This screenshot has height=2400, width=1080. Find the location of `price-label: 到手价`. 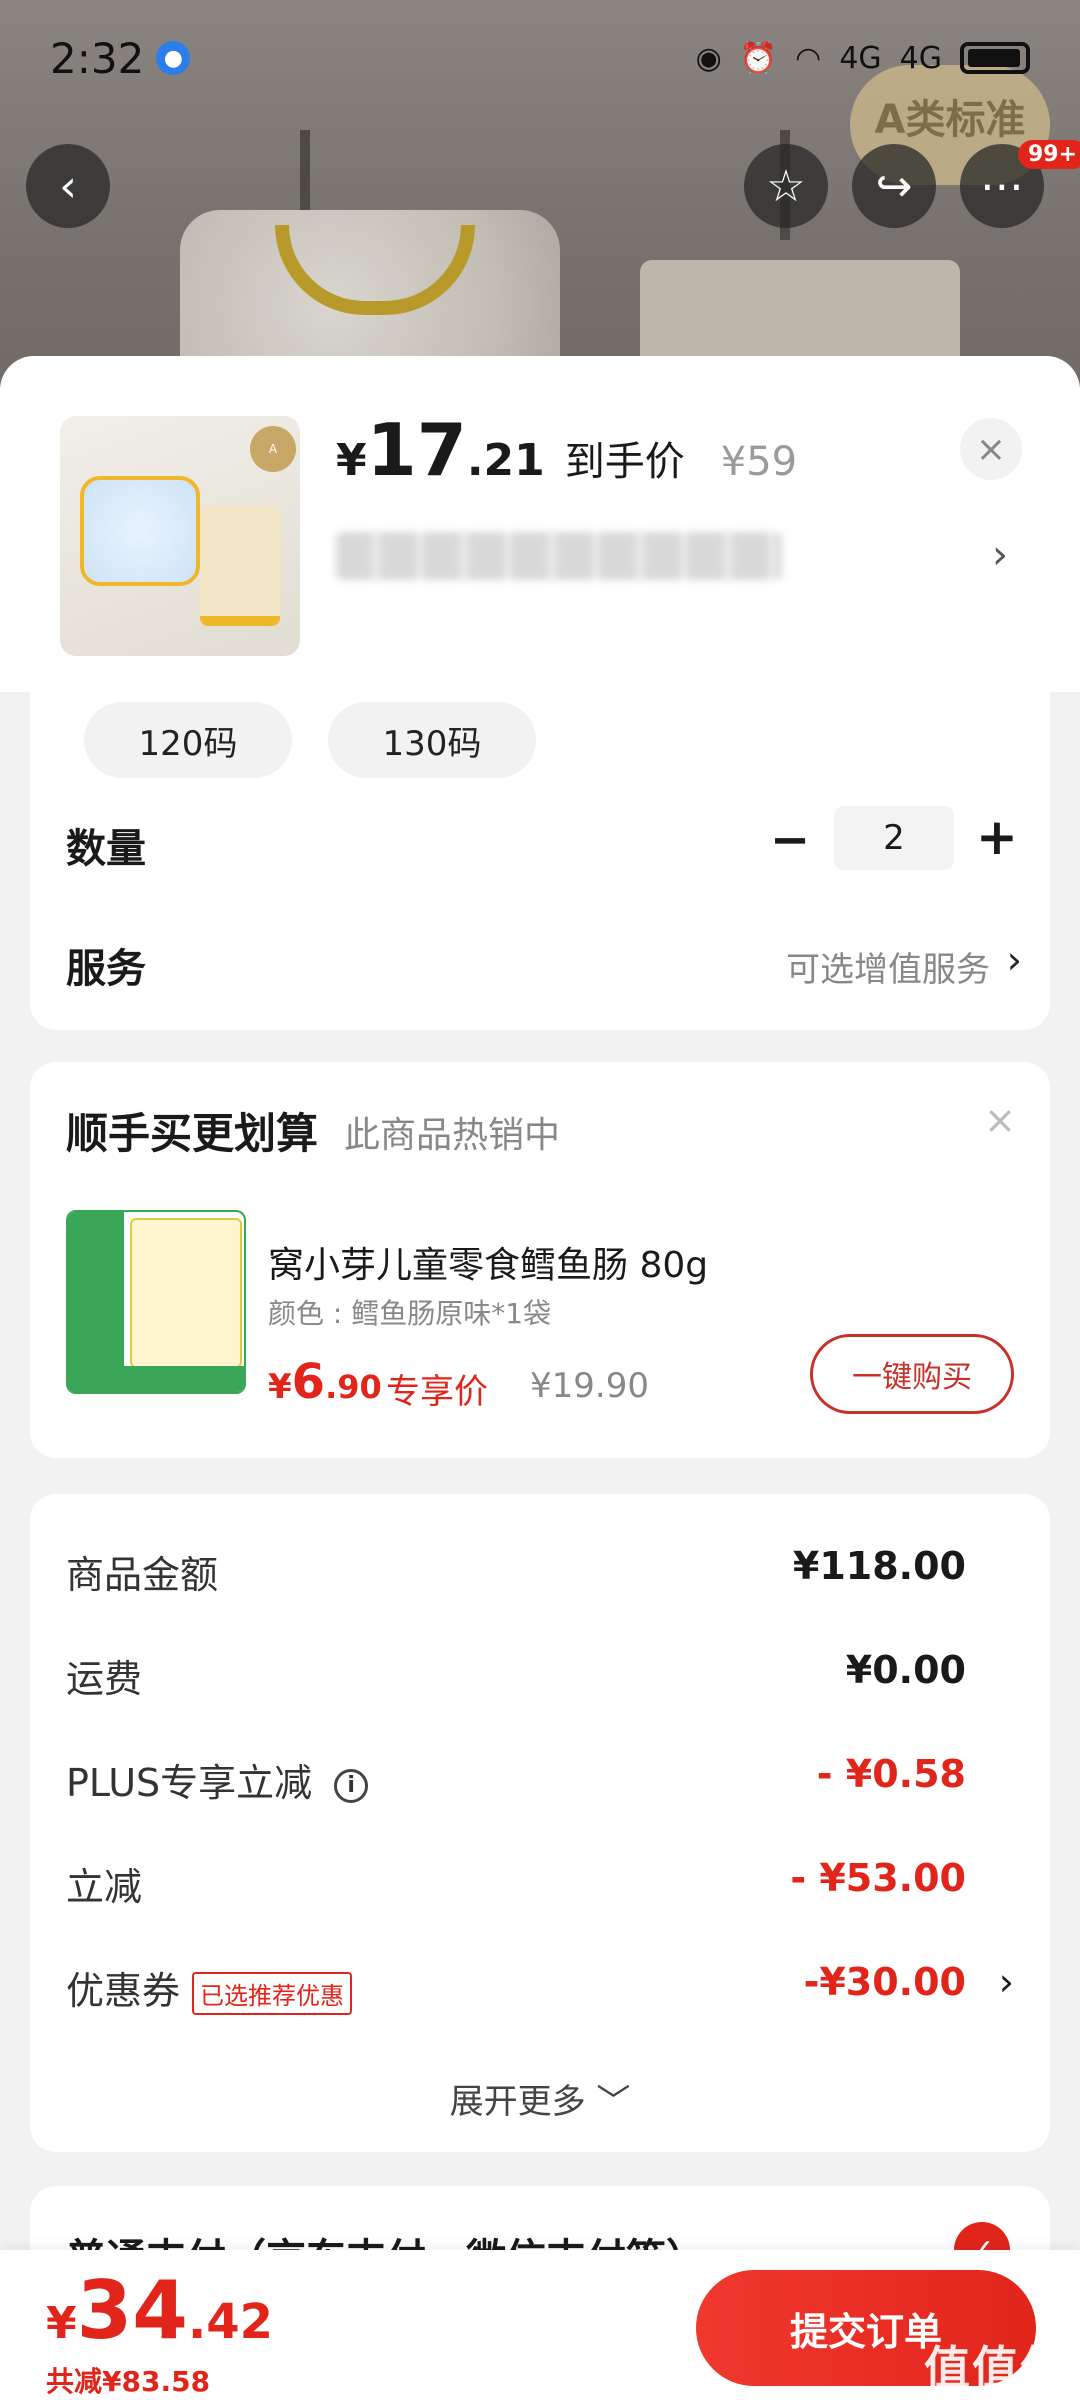

price-label: 到手价 is located at coordinates (624, 462).